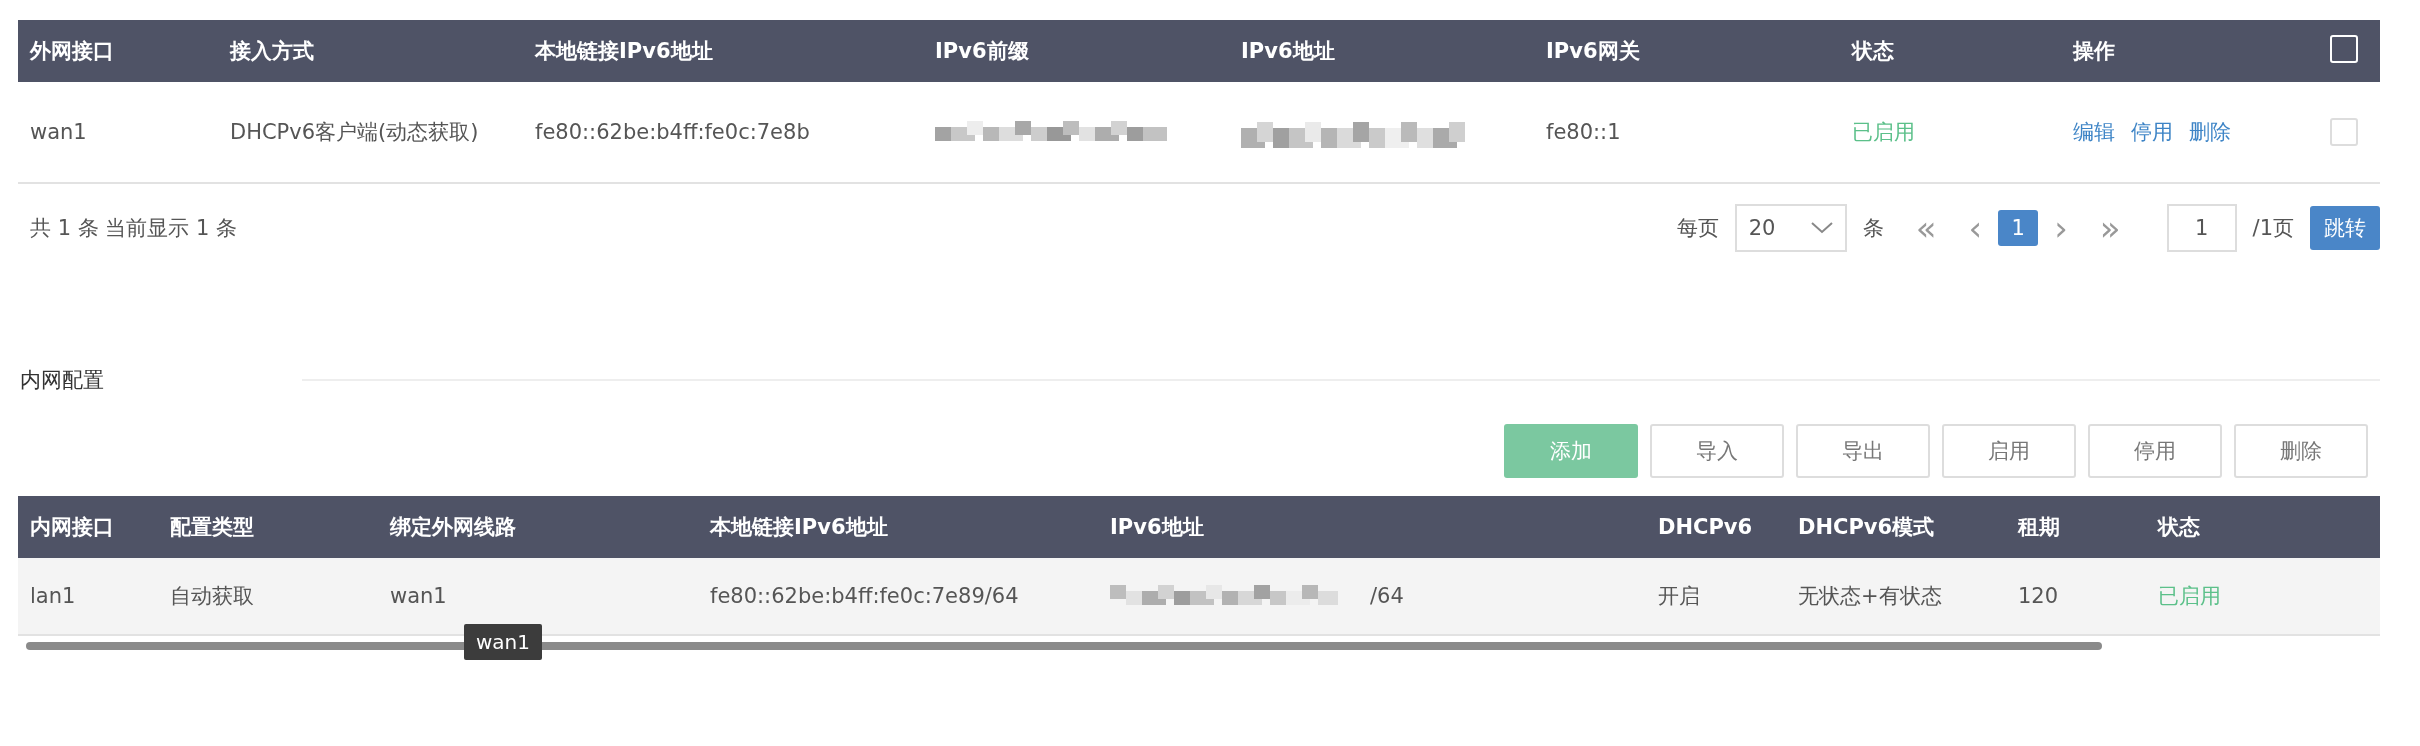  Describe the element at coordinates (2301, 451) in the screenshot. I see `toolbar-button: 删除` at that location.